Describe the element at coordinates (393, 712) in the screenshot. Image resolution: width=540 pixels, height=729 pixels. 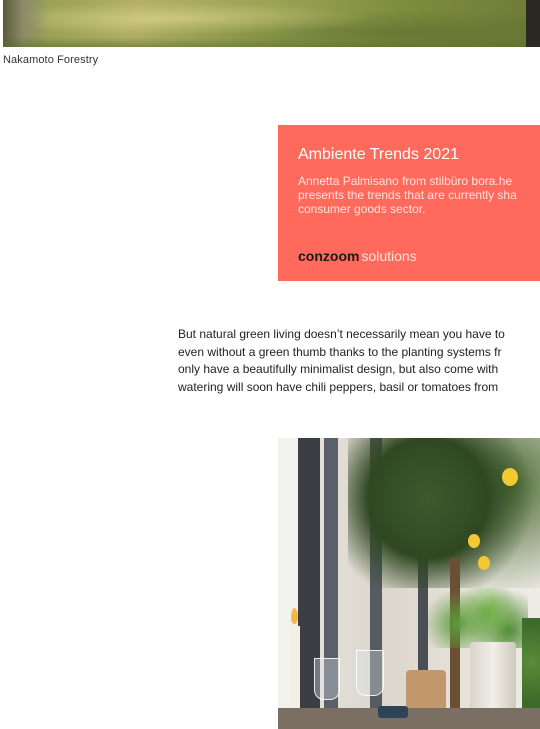
I see `photo-napkin` at that location.